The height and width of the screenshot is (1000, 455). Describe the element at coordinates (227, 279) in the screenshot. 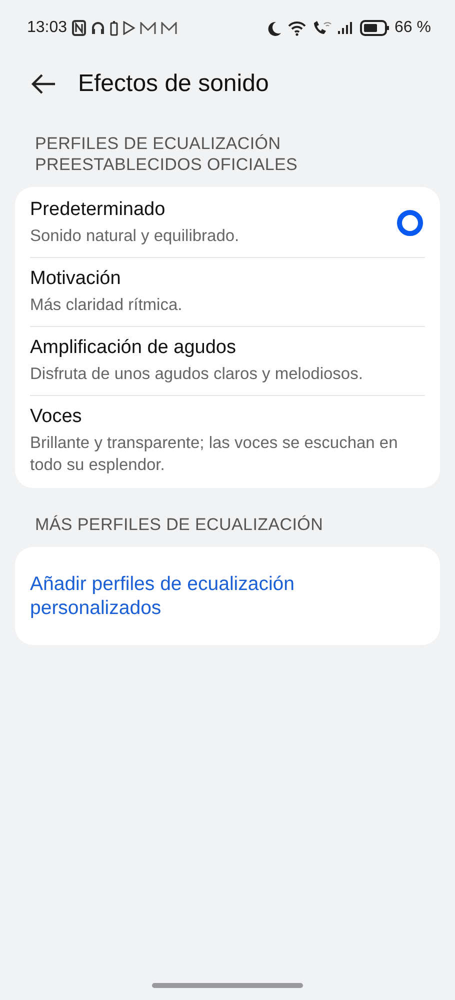

I see `option-title: Motivación` at that location.